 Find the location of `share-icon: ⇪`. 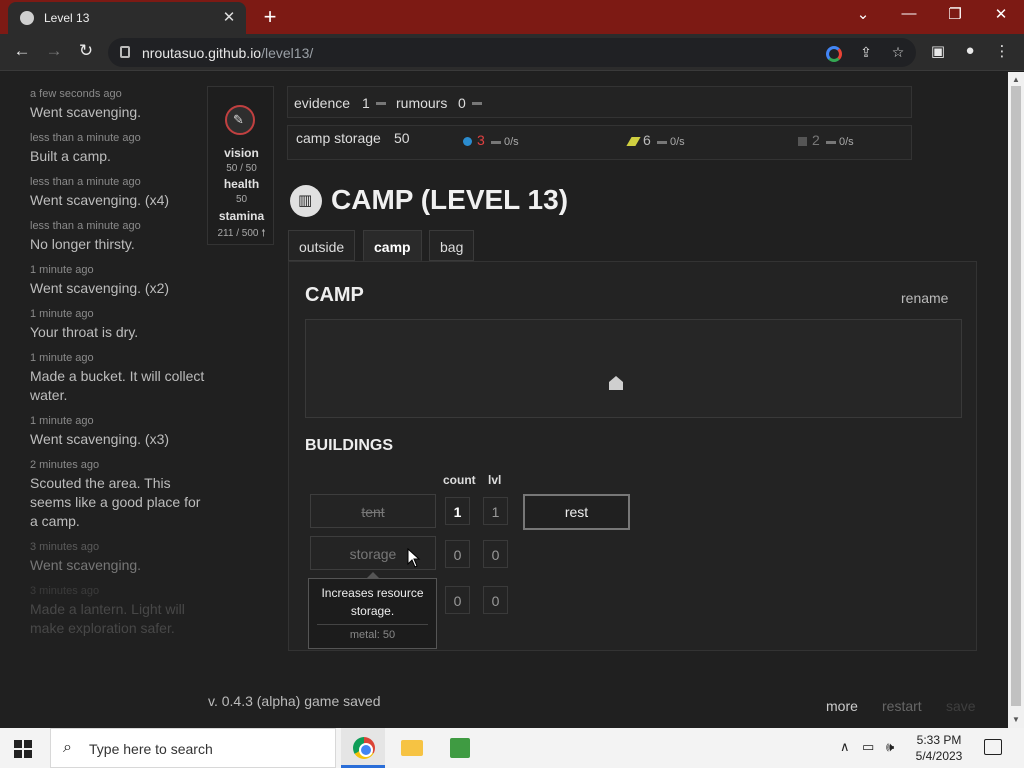

share-icon: ⇪ is located at coordinates (866, 52).